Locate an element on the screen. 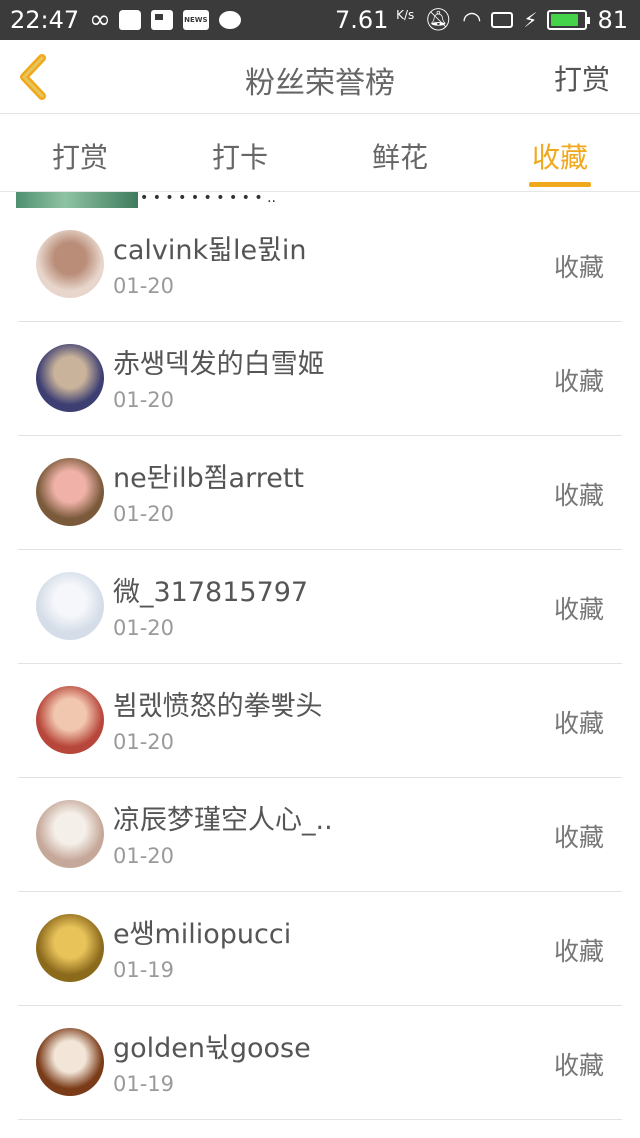 The width and height of the screenshot is (640, 1138). user-name: golden뉛goose is located at coordinates (212, 1048).